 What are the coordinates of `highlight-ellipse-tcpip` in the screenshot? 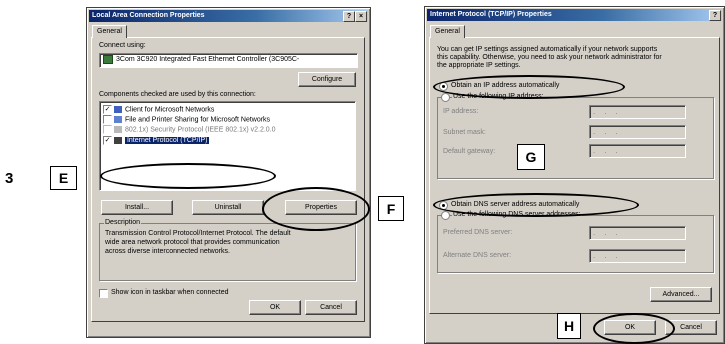 It's located at (188, 176).